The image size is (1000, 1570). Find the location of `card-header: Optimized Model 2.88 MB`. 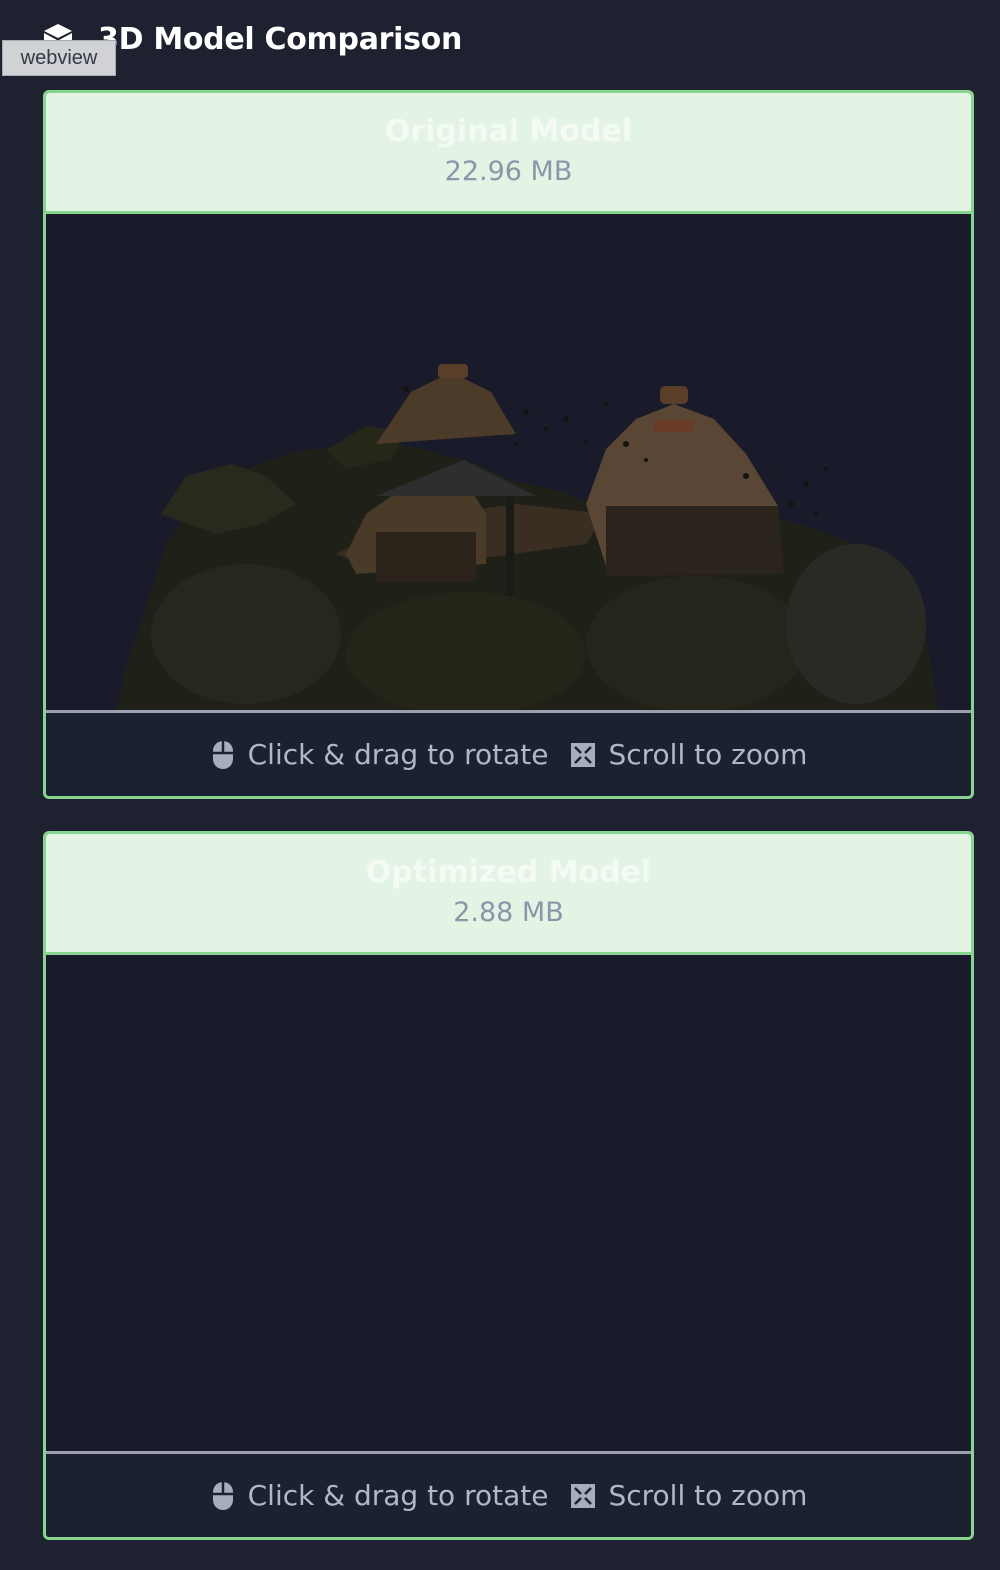

card-header: Optimized Model 2.88 MB is located at coordinates (508, 894).